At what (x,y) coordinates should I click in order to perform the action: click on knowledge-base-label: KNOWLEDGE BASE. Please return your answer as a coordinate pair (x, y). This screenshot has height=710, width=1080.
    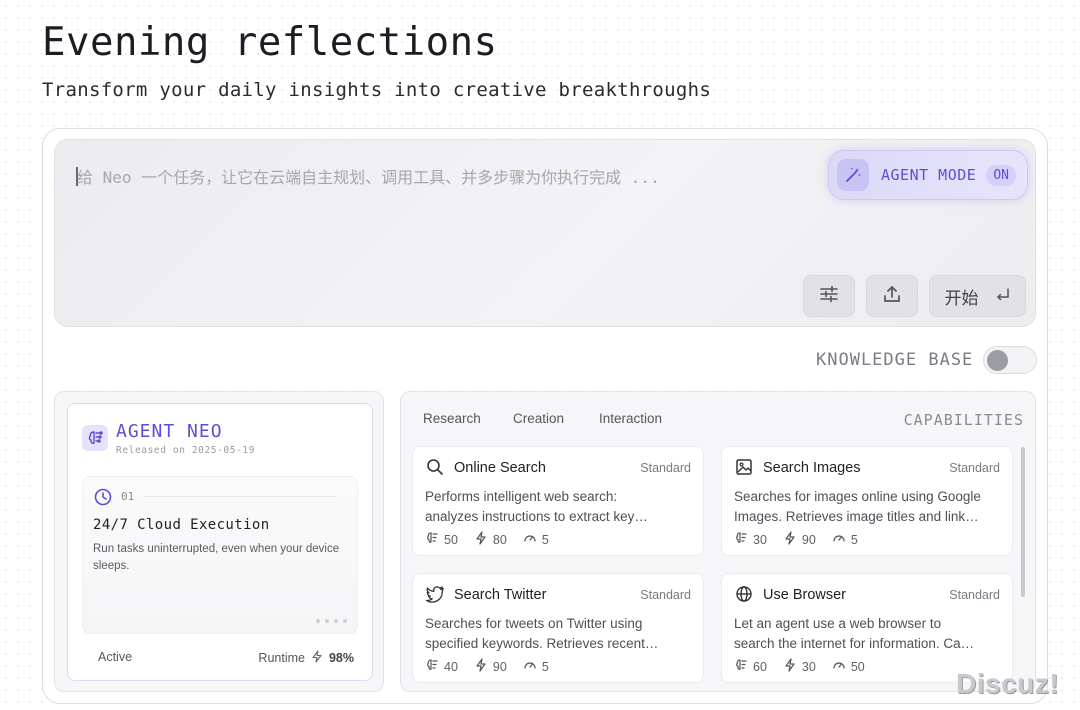
    Looking at the image, I should click on (895, 360).